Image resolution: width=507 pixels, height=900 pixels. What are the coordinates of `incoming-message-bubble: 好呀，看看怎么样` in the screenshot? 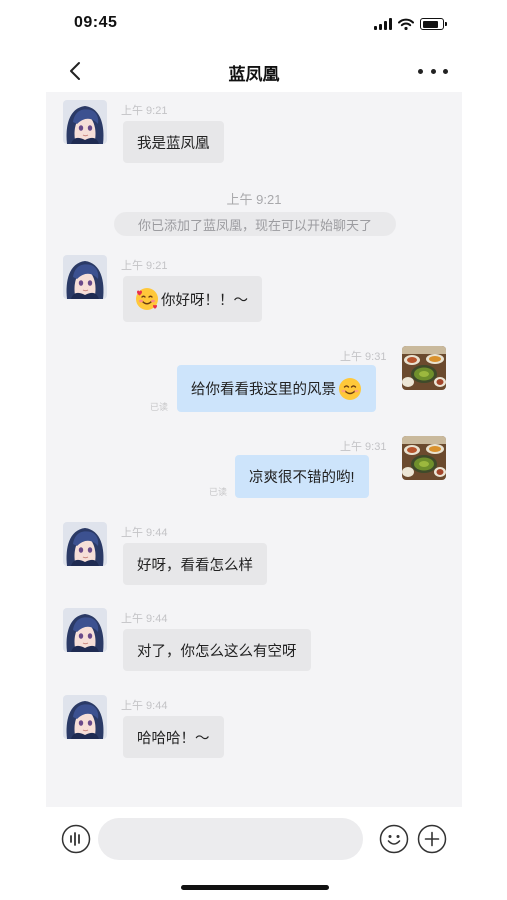 It's located at (195, 564).